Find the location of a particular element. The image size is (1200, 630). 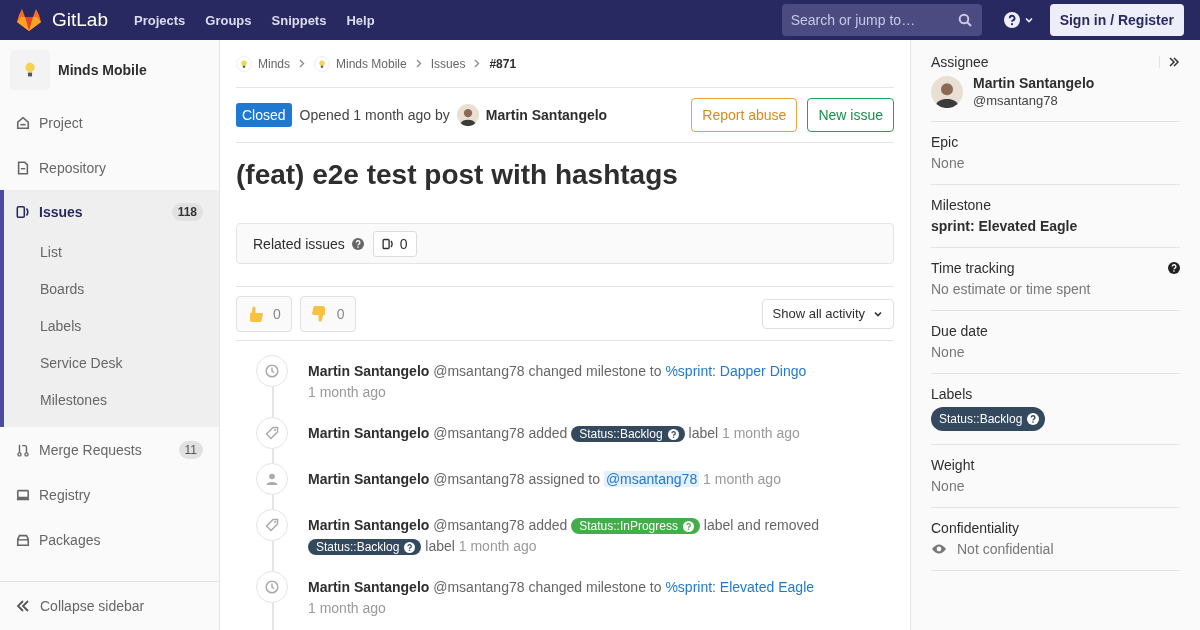

author-avatar is located at coordinates (467, 115).